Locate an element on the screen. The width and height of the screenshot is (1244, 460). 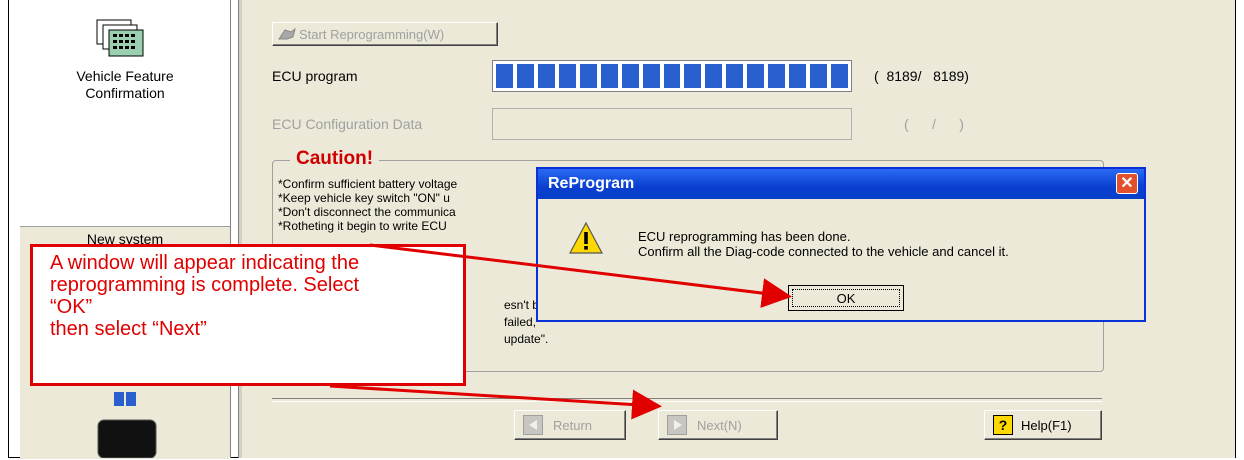
ecu-config-progress-bar is located at coordinates (672, 124).